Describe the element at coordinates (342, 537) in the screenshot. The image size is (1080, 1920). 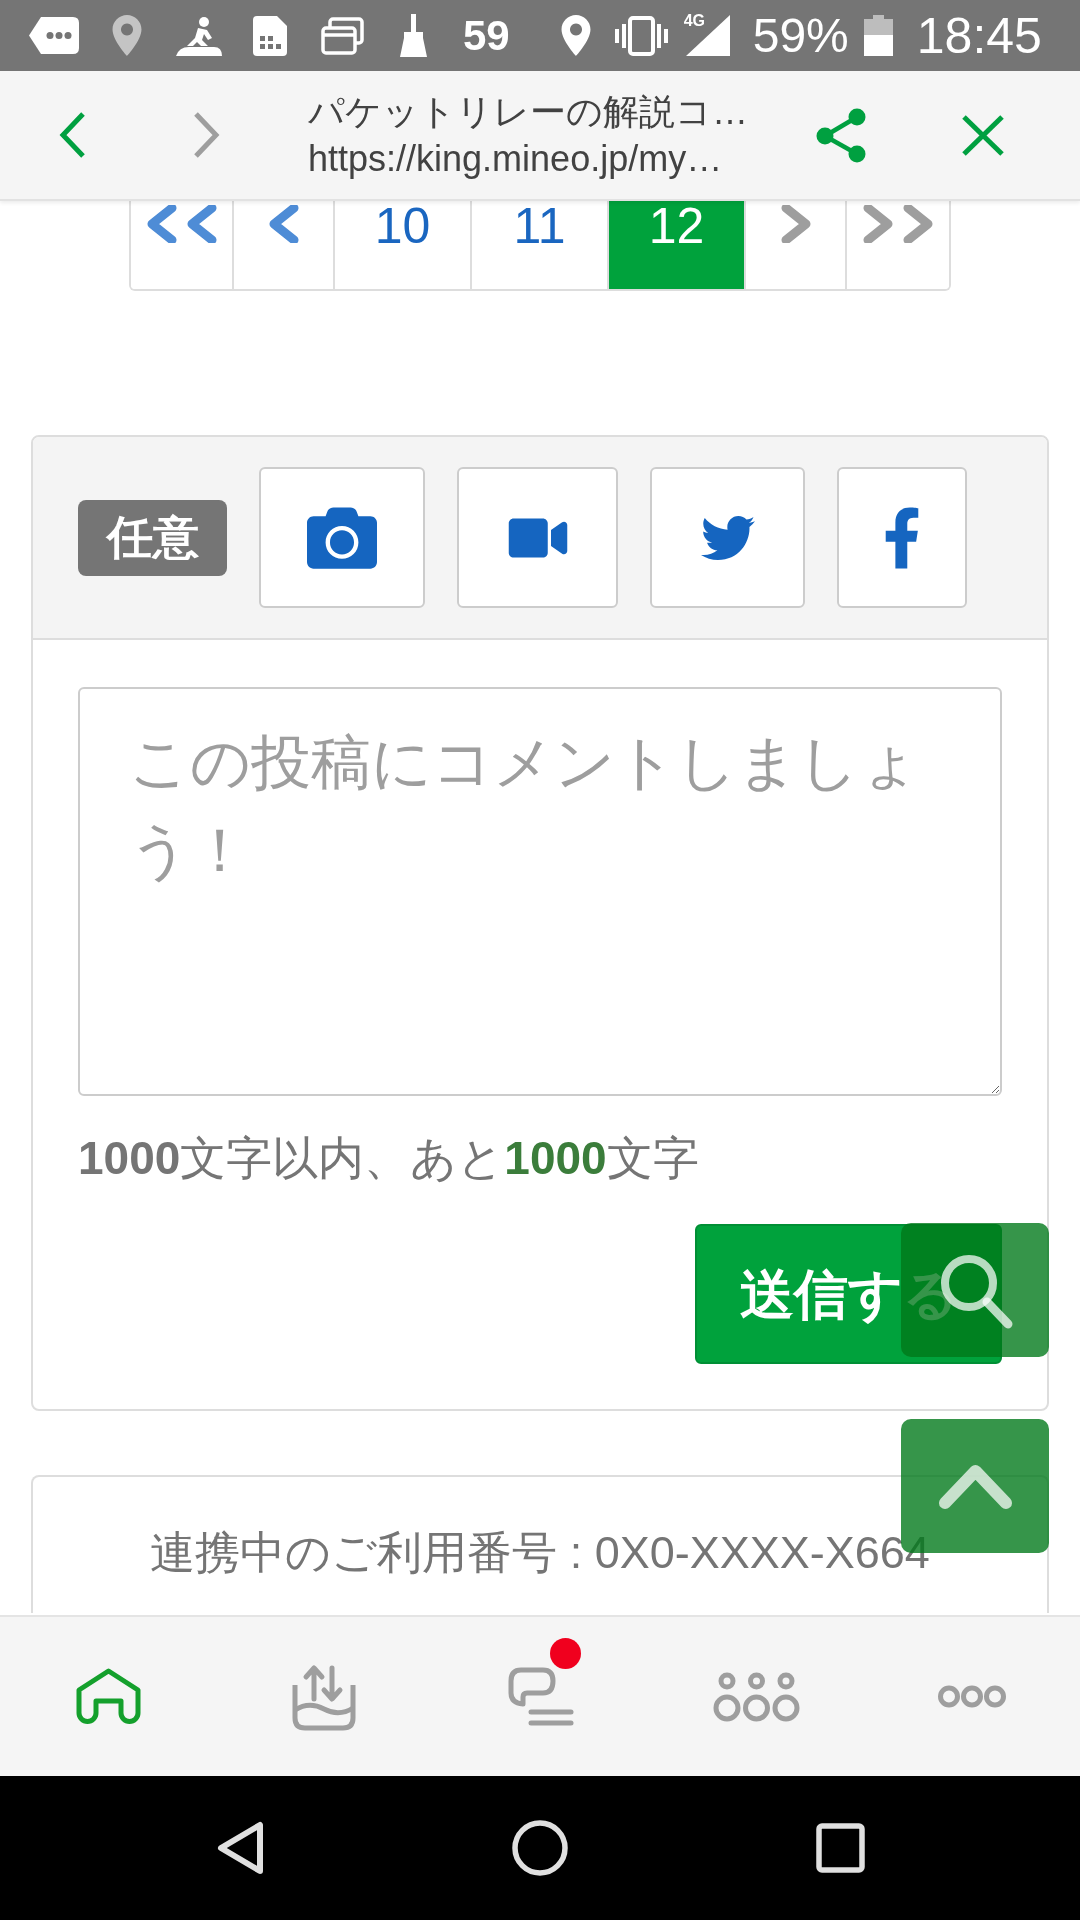
I see `camera-button` at that location.